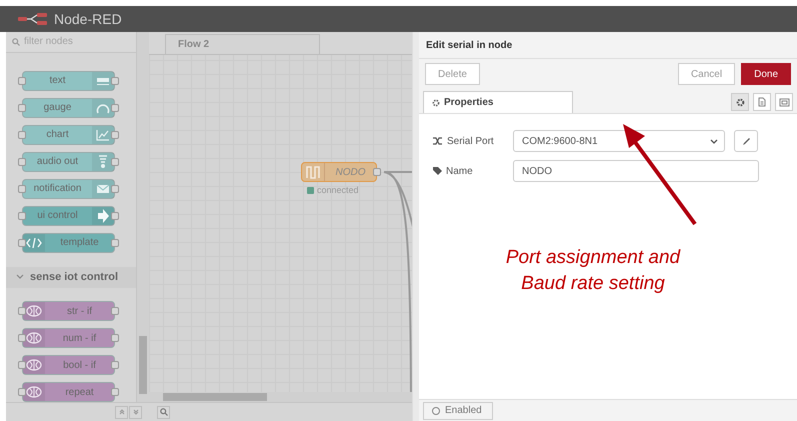 The image size is (797, 421). I want to click on envelope-icon, so click(103, 189).